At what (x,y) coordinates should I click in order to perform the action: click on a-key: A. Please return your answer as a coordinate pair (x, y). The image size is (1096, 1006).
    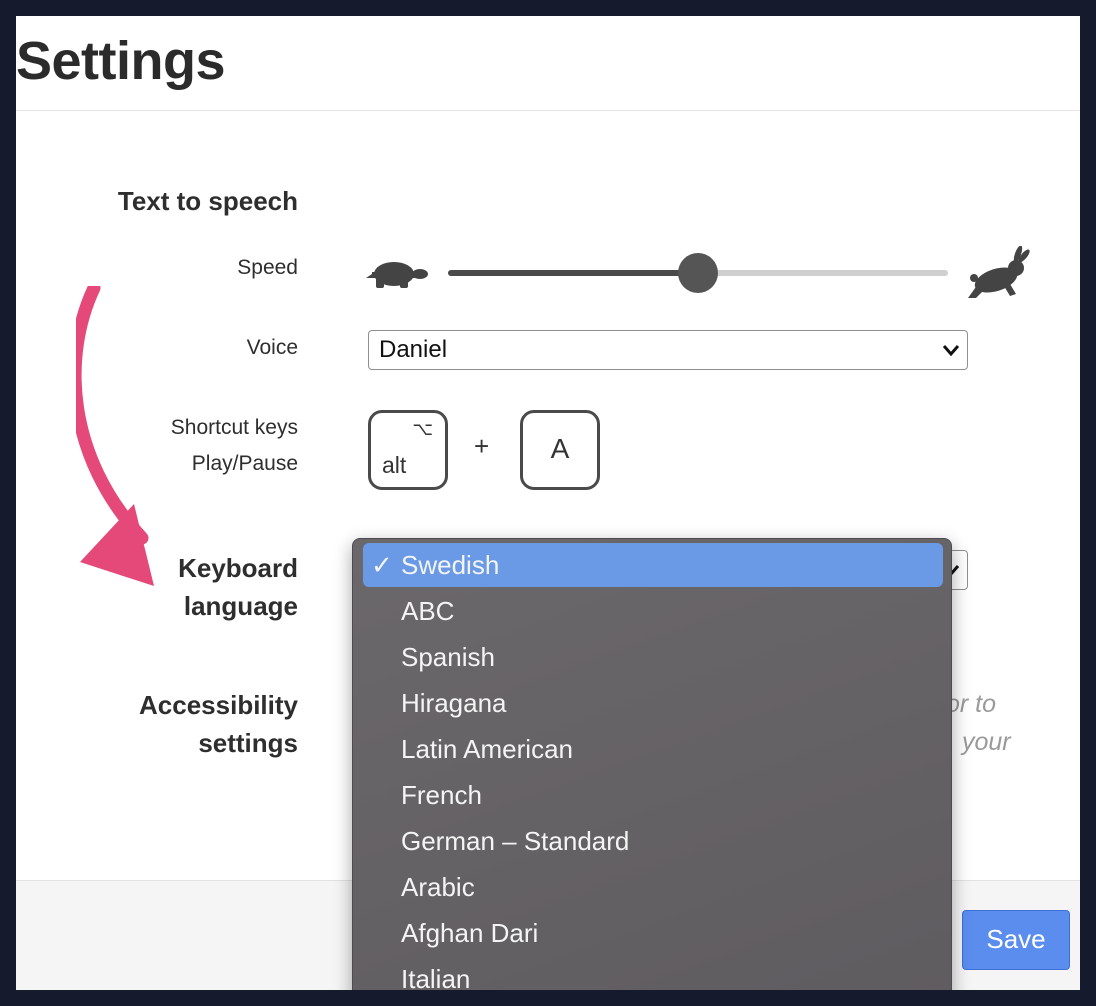
    Looking at the image, I should click on (560, 450).